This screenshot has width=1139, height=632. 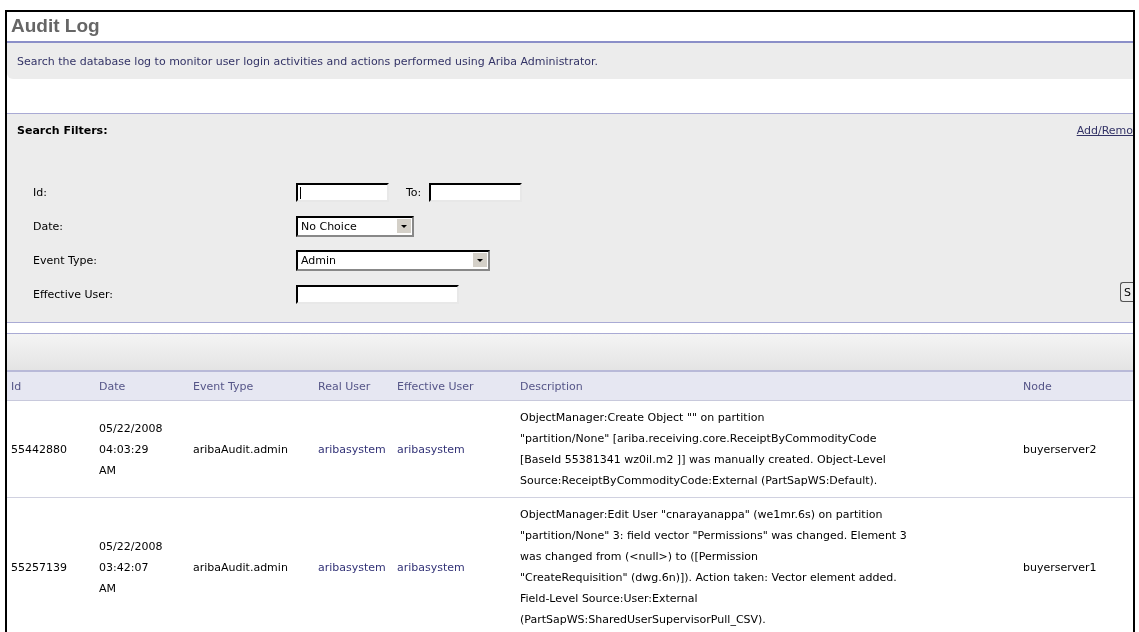 I want to click on column-header: Id, so click(x=51, y=386).